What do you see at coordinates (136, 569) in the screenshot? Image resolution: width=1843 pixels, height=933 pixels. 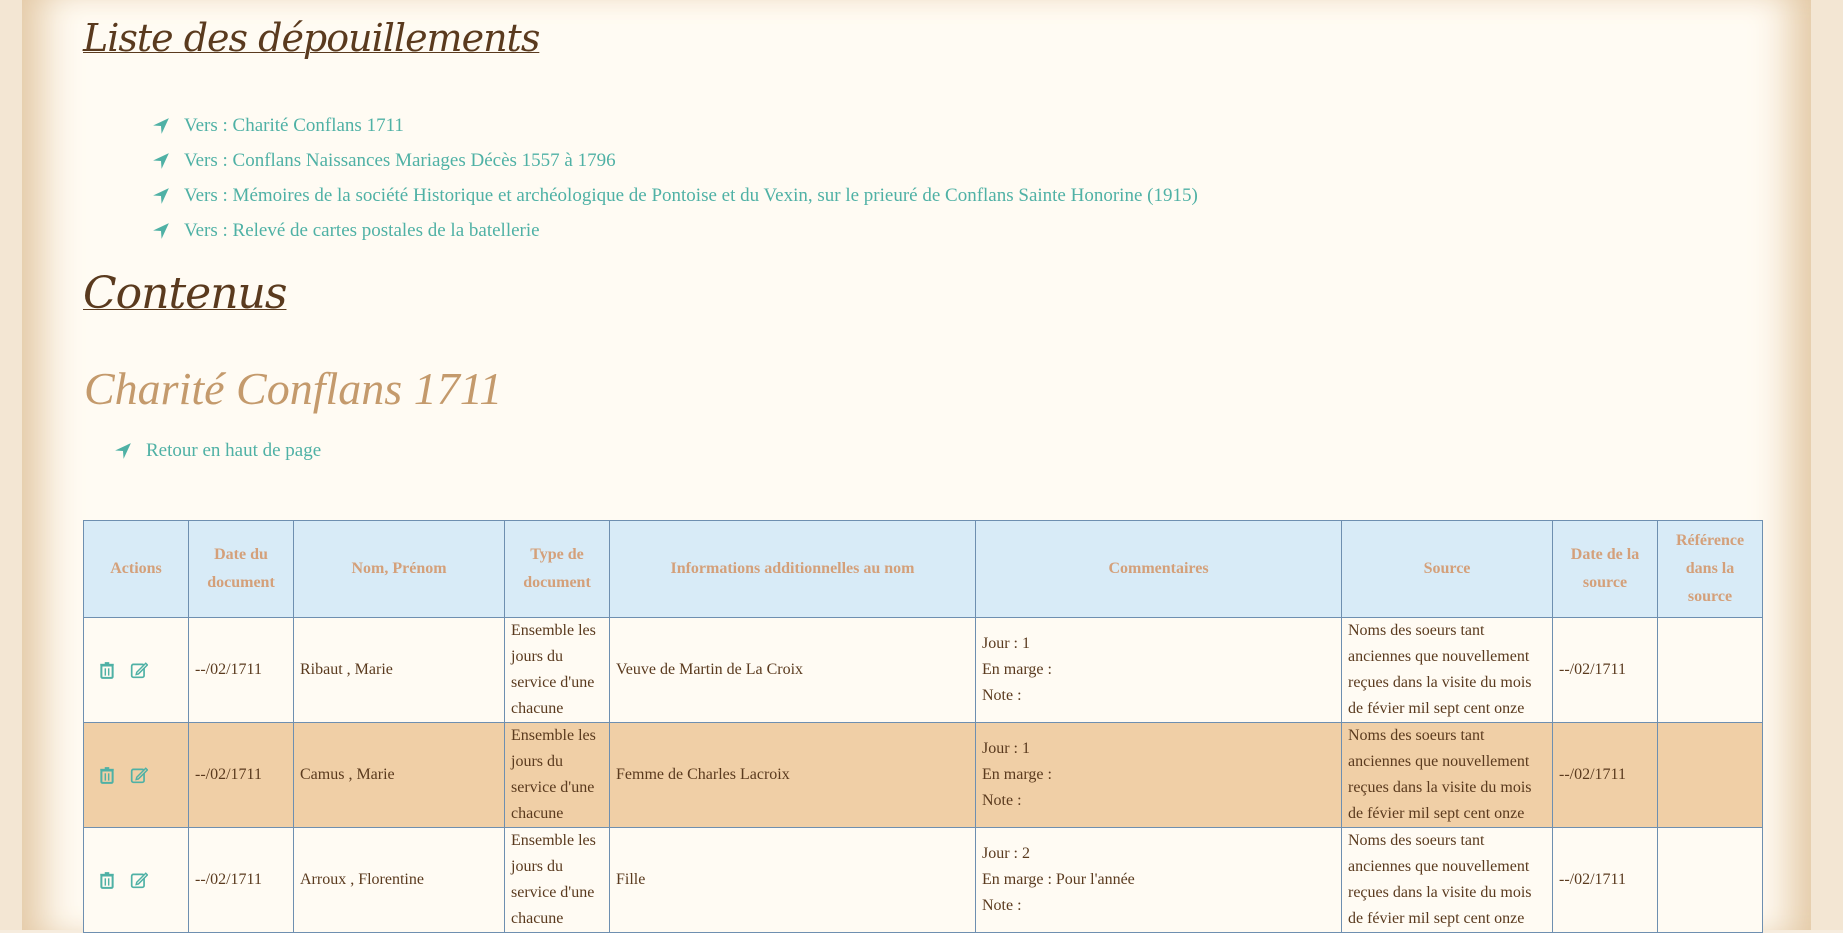 I see `col-header-actions: Actions` at bounding box center [136, 569].